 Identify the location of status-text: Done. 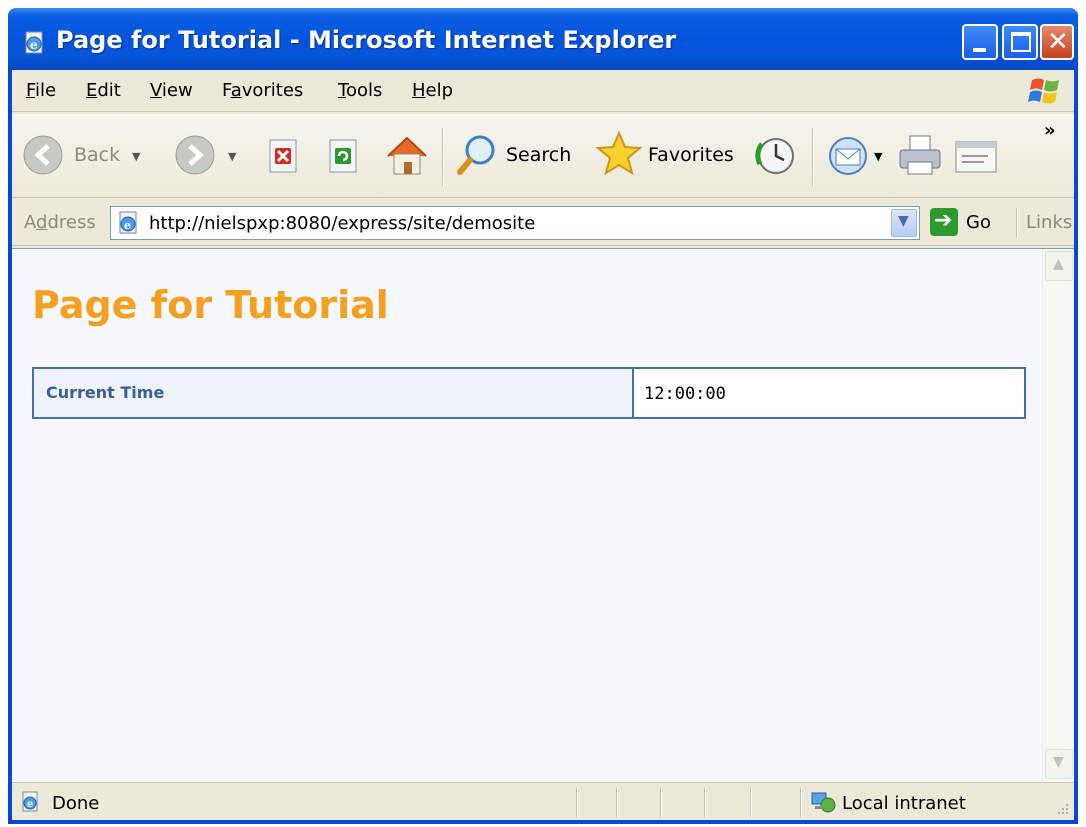
(76, 803).